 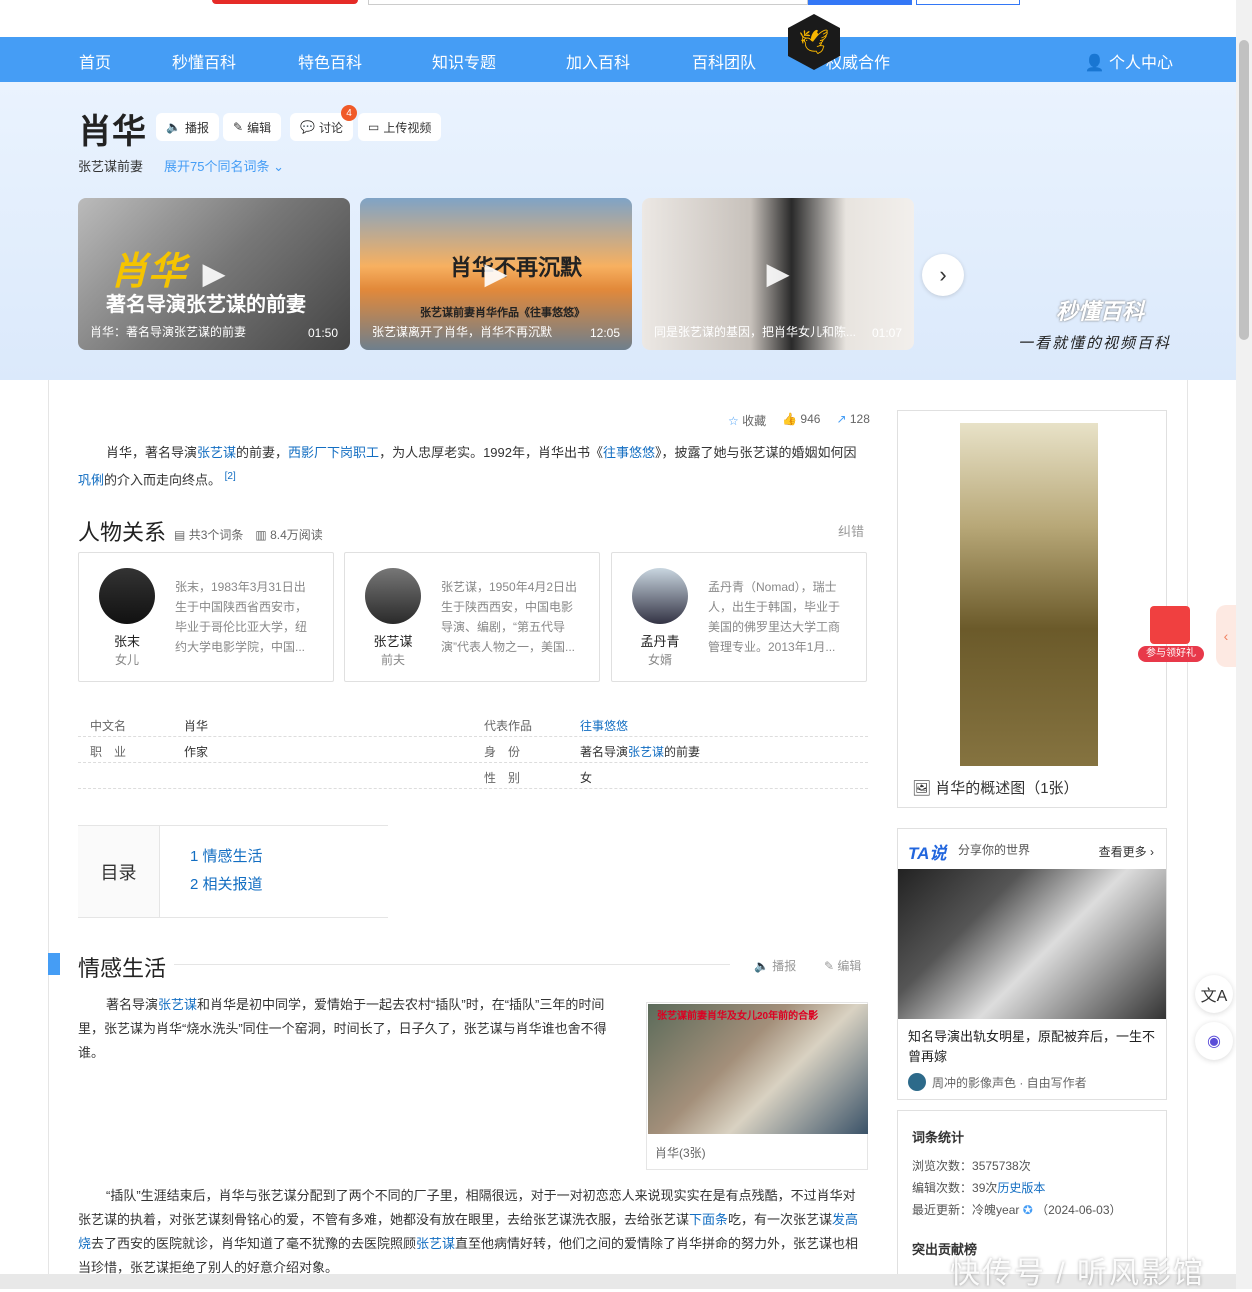 I want to click on ta-logo: TA说, so click(x=927, y=853).